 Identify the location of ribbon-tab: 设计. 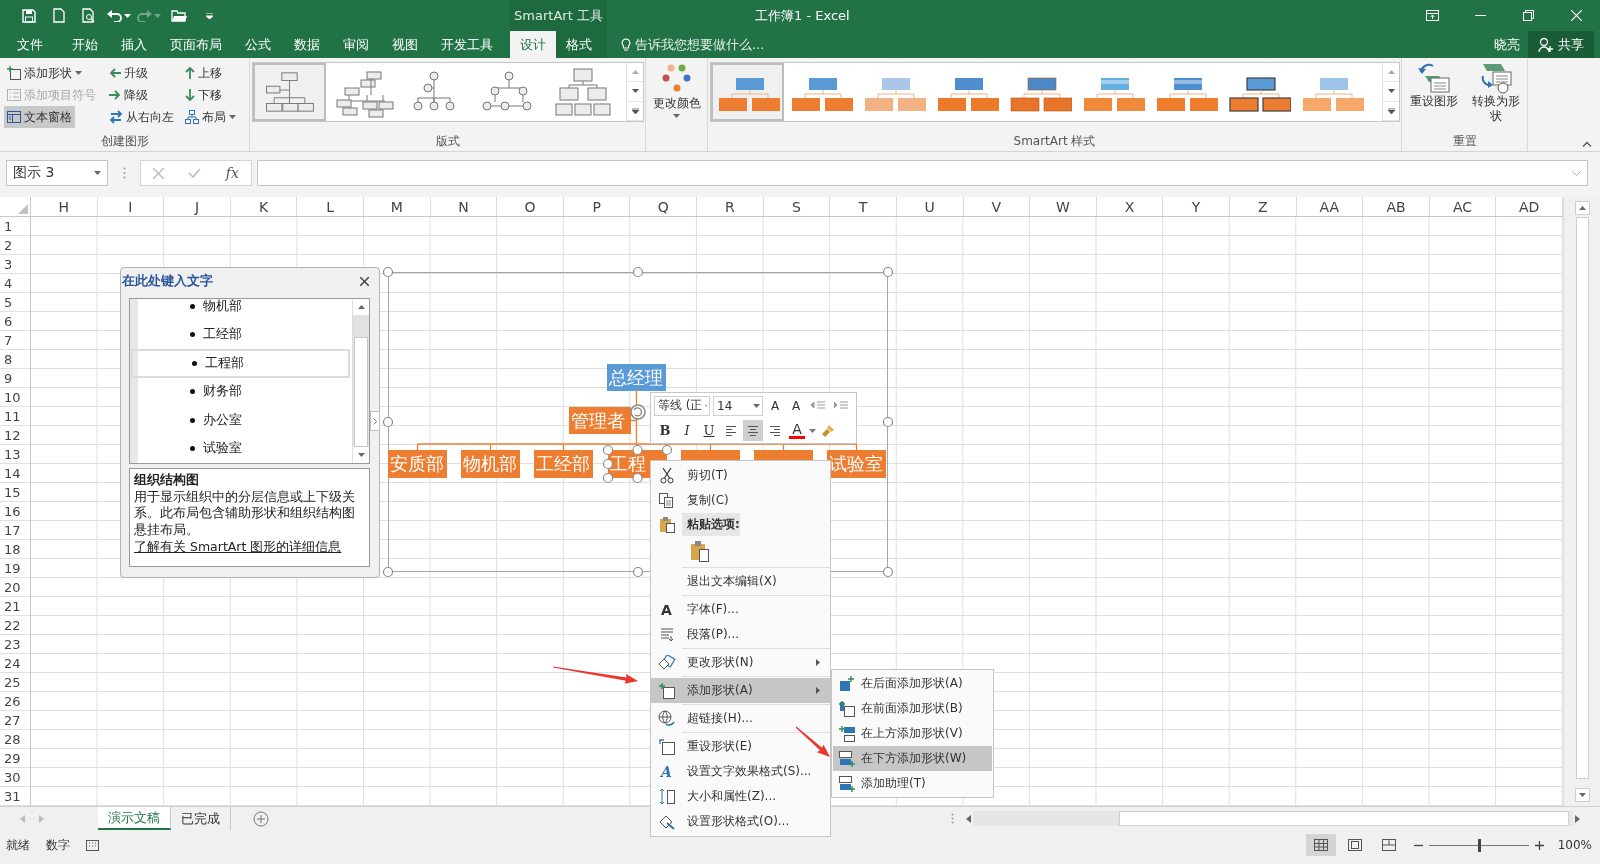
(533, 44).